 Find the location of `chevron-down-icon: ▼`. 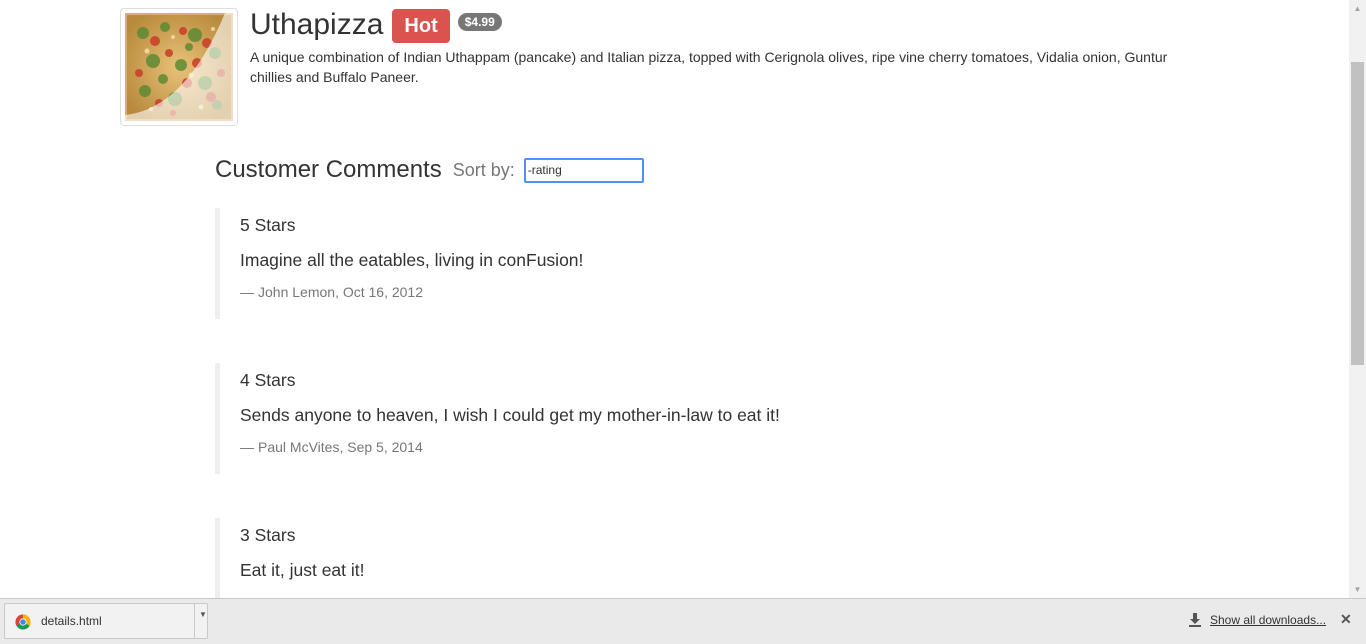

chevron-down-icon: ▼ is located at coordinates (203, 614).